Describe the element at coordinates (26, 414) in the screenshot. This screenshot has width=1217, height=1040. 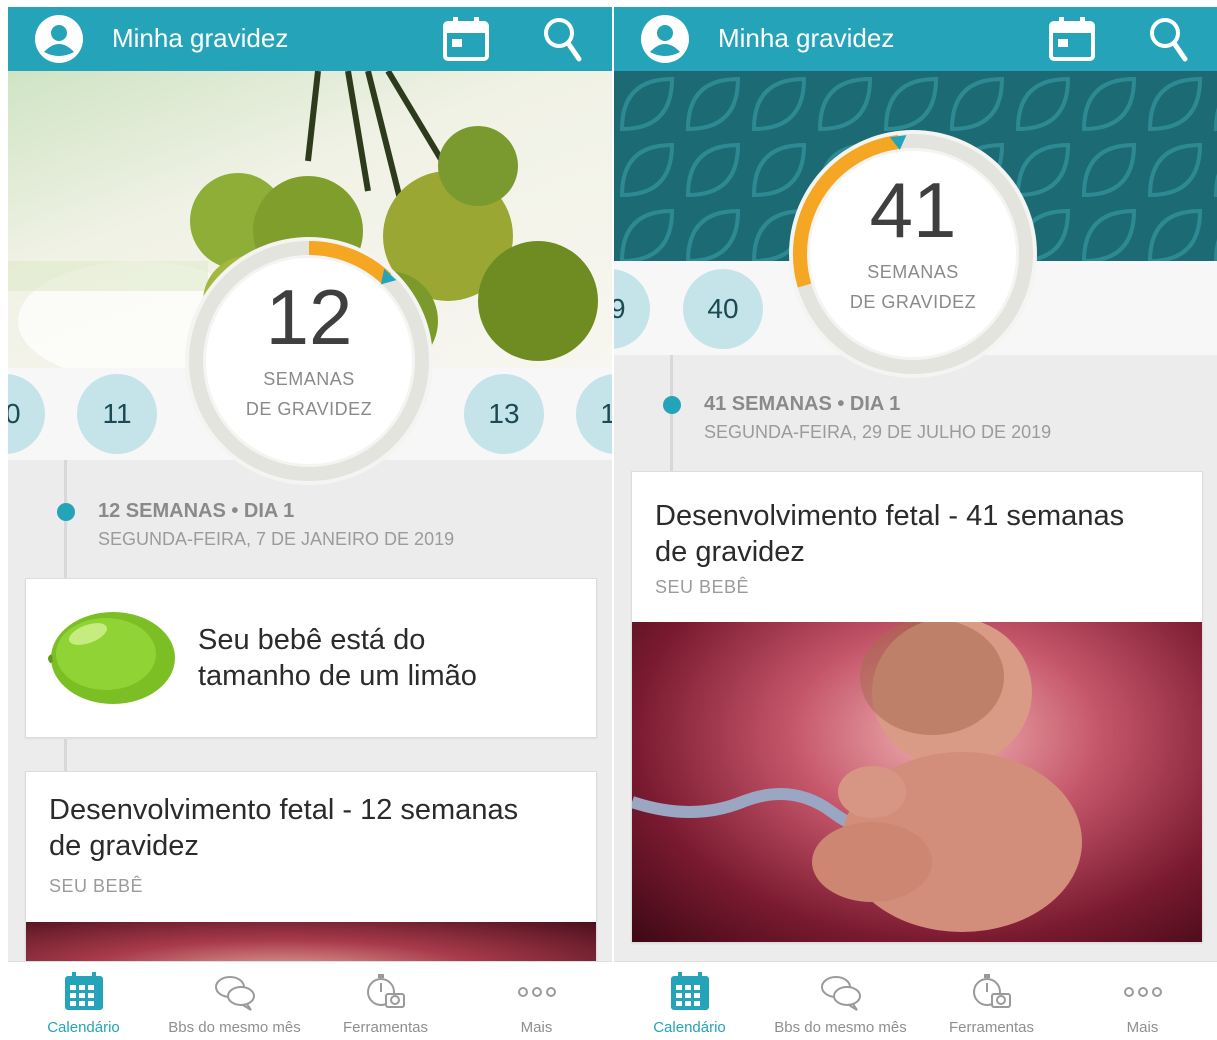
I see `week-circle: 10` at that location.